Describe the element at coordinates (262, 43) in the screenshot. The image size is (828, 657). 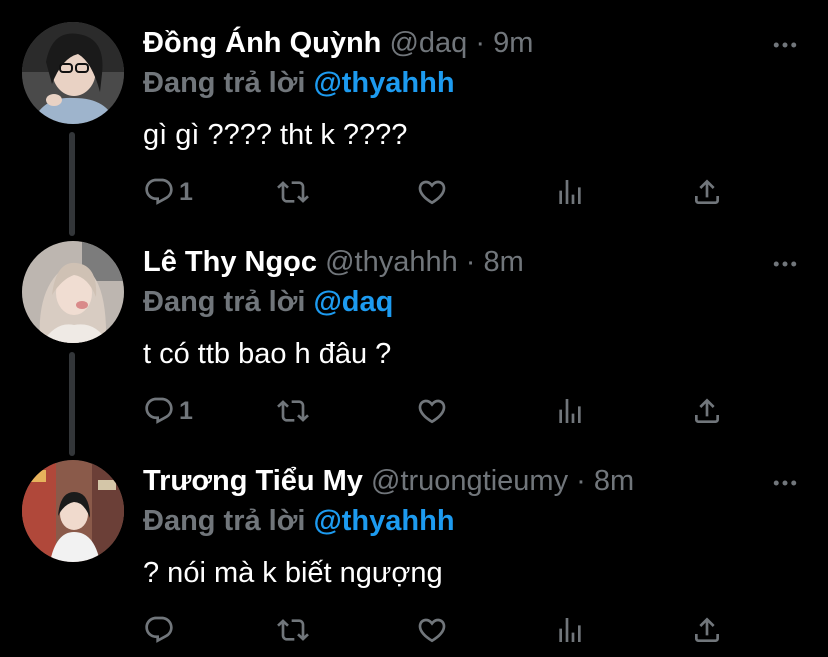
I see `display-name: Đồng Ánh Quỳnh` at that location.